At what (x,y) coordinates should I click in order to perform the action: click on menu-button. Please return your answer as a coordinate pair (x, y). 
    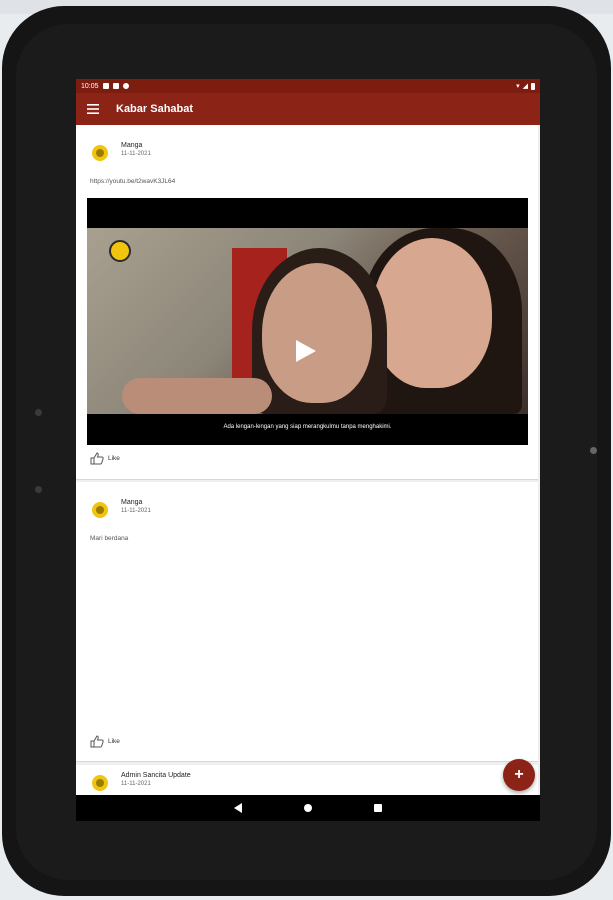
    Looking at the image, I should click on (93, 109).